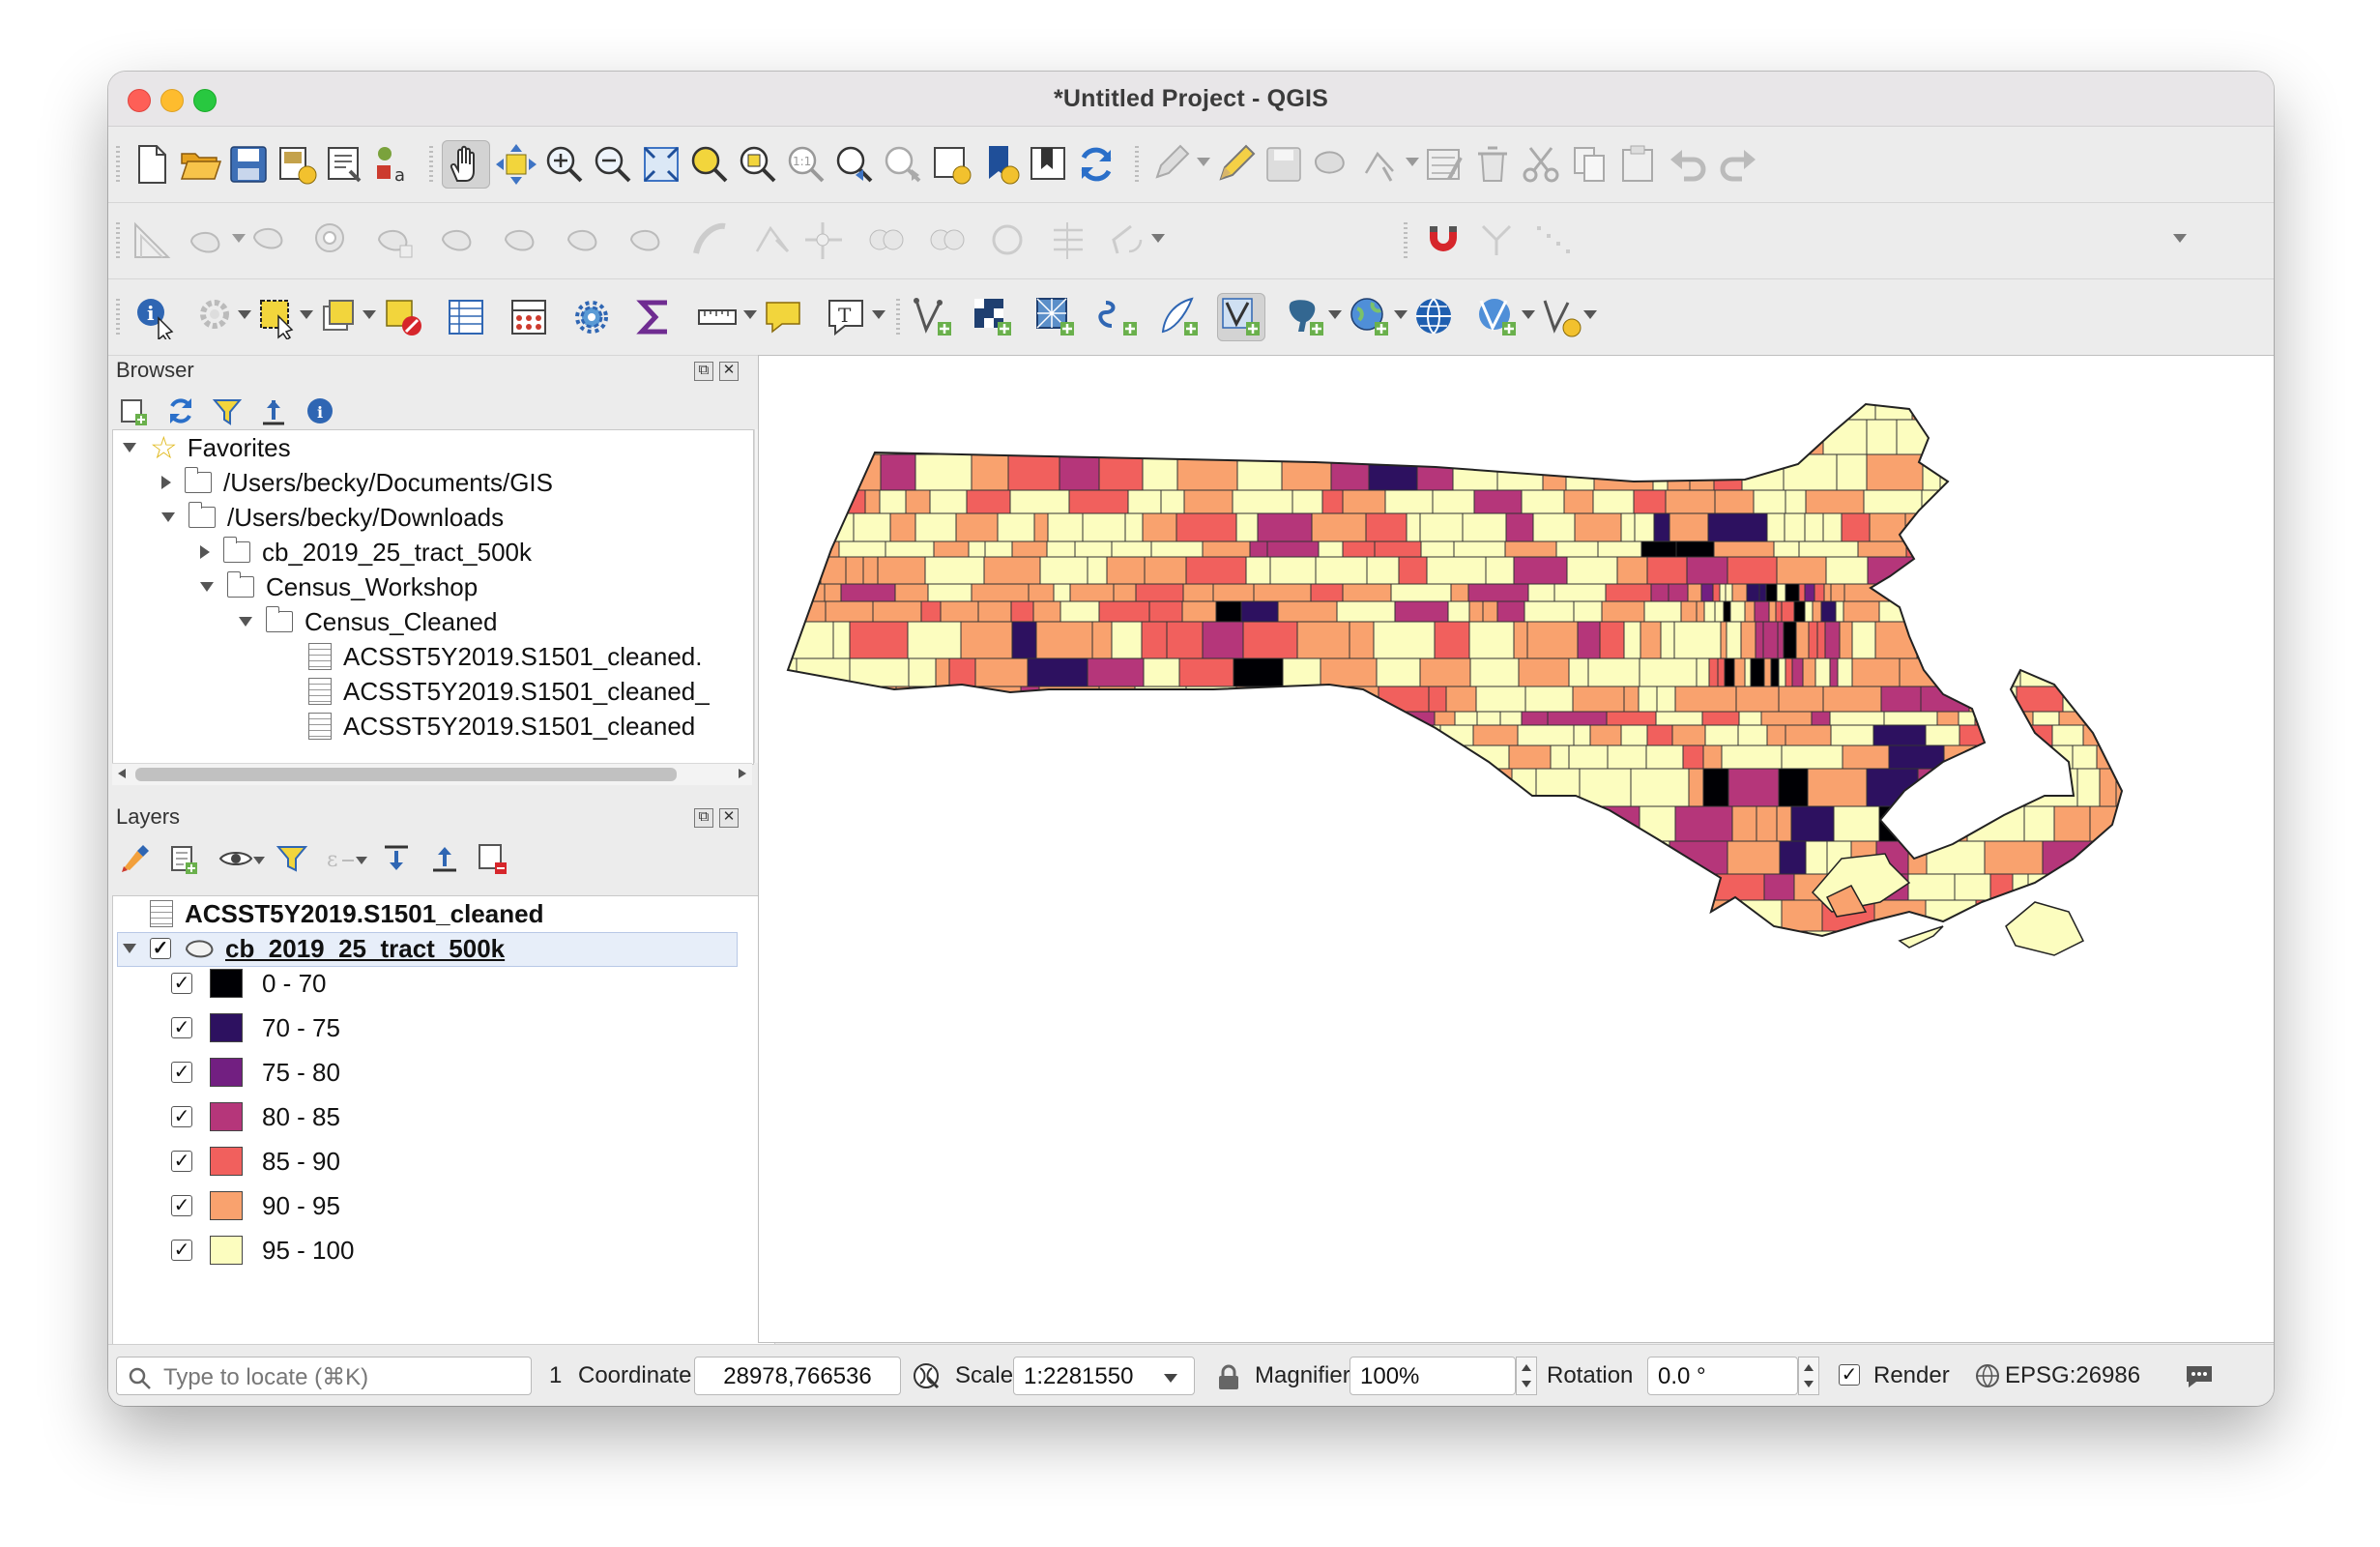 This screenshot has width=2380, height=1547. I want to click on select-features-icon, so click(277, 317).